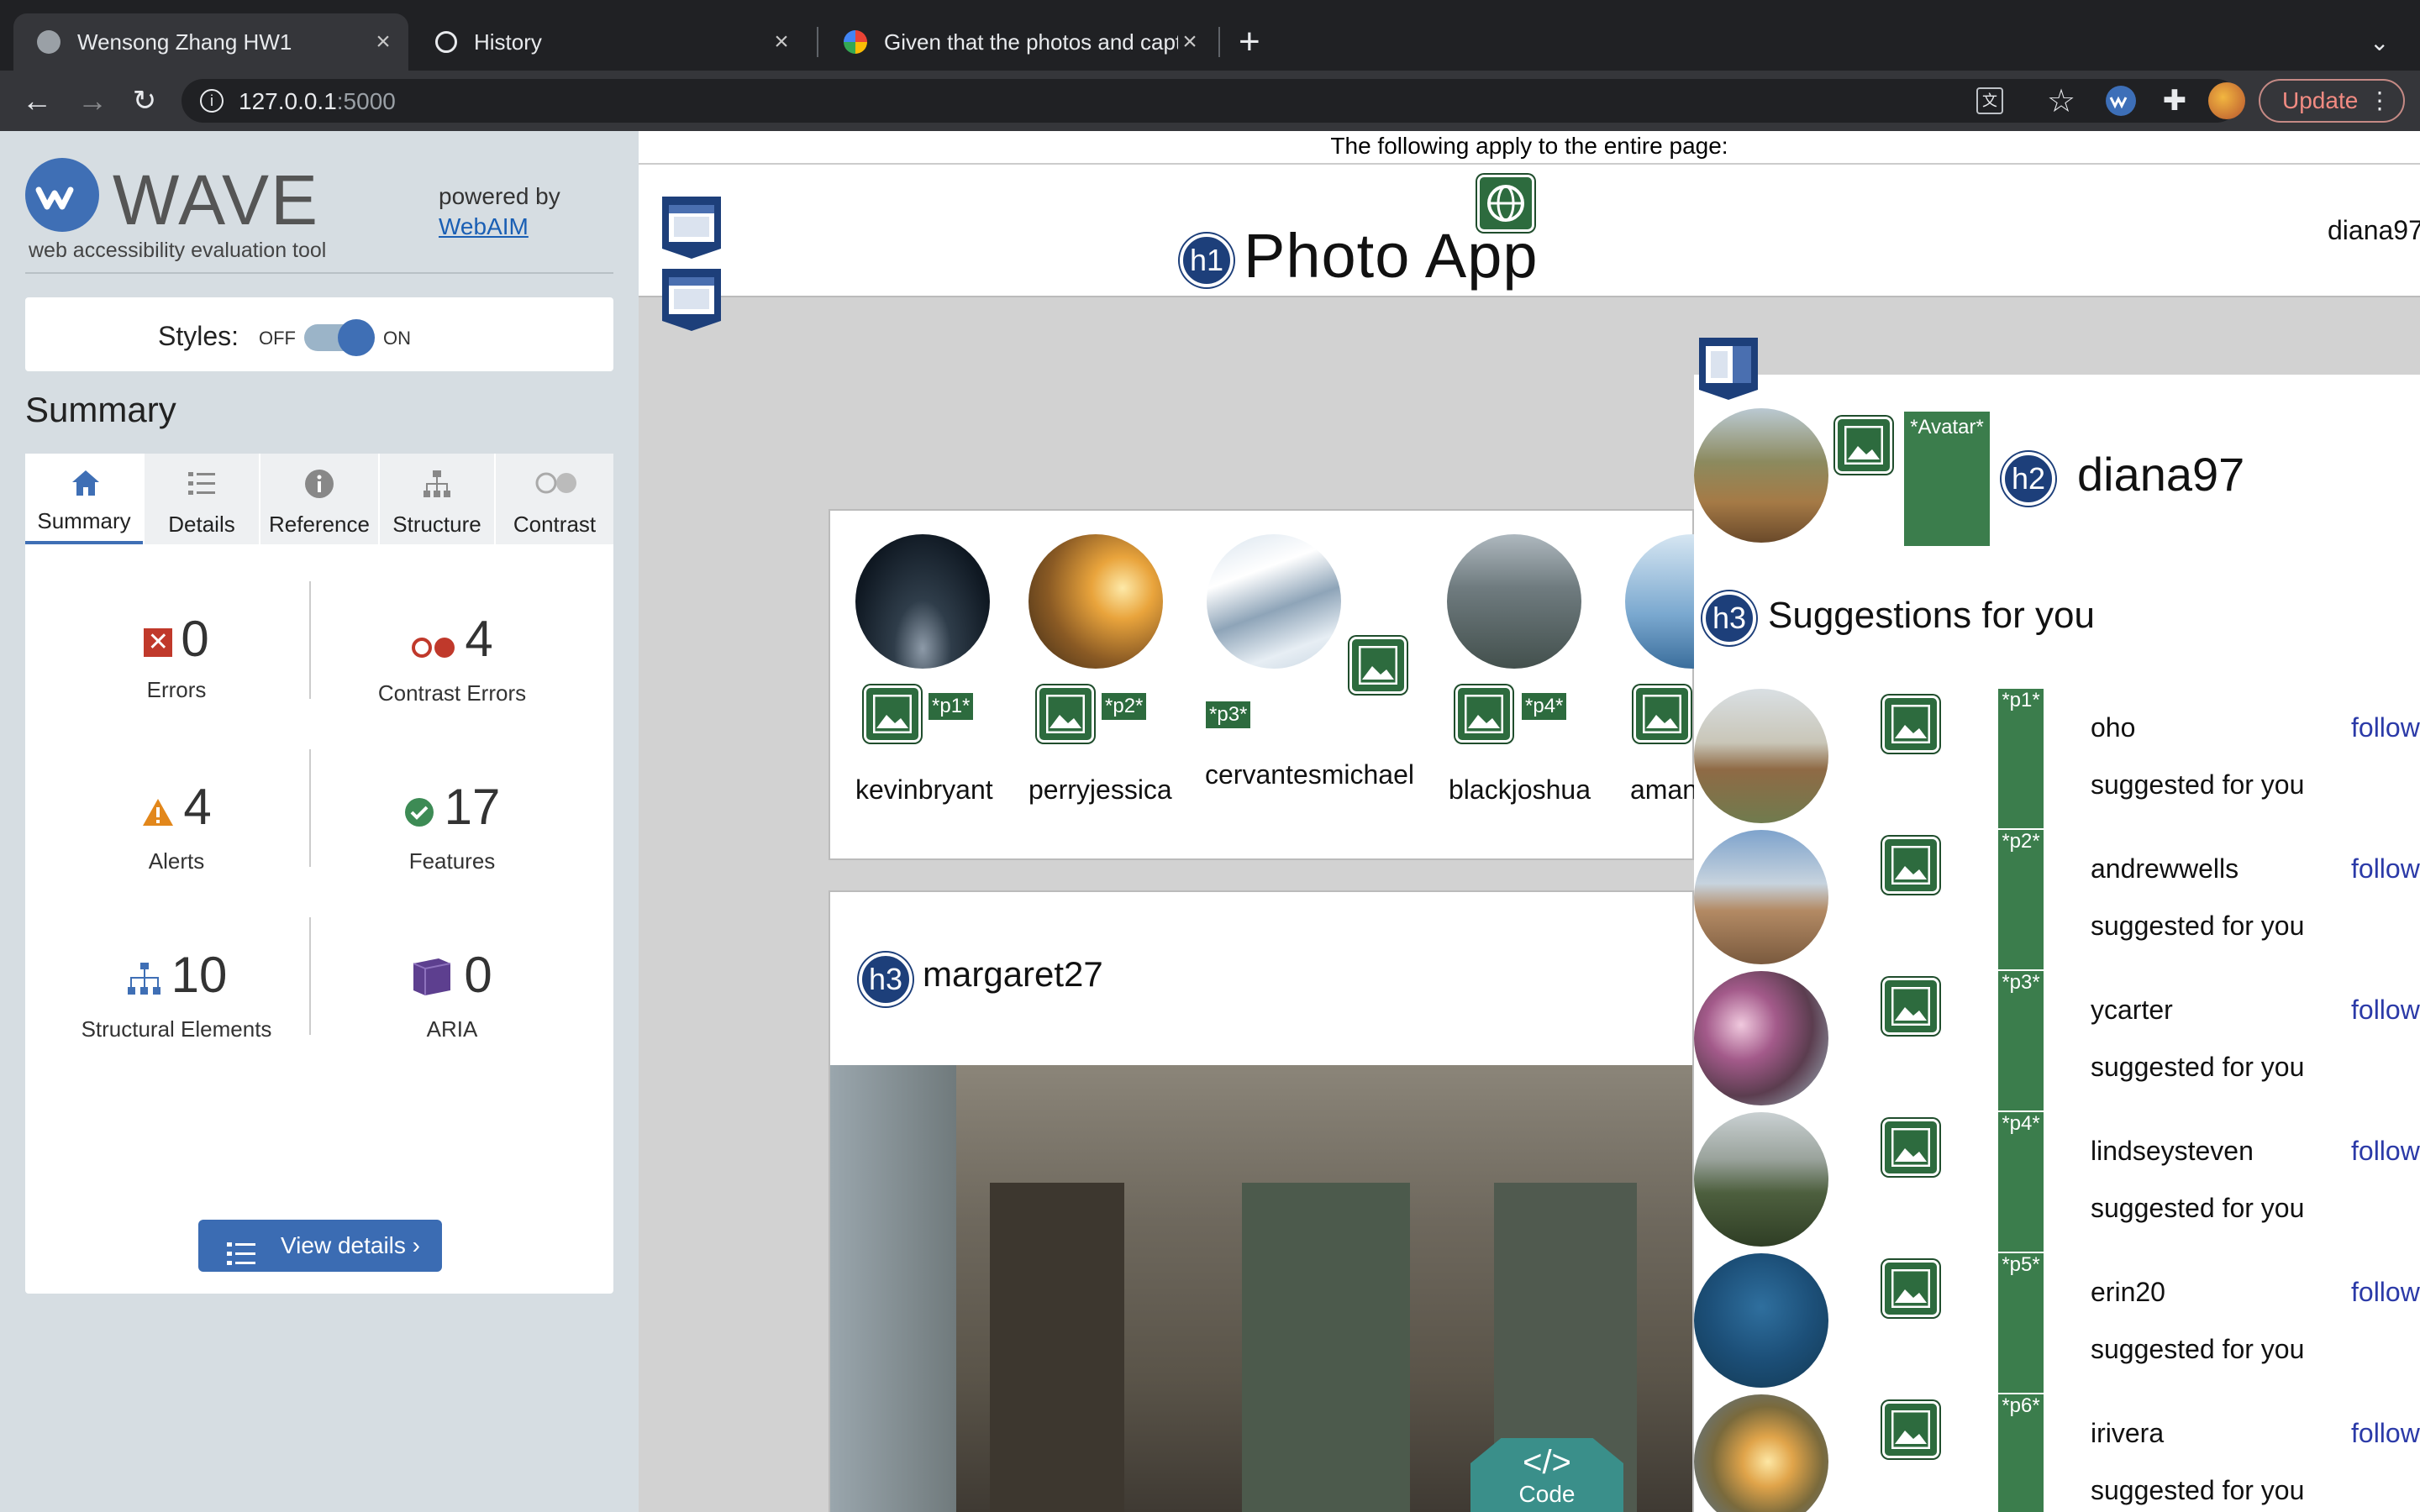 The height and width of the screenshot is (1512, 2420). Describe the element at coordinates (2061, 101) in the screenshot. I see `bookmark-star-icon: ☆` at that location.